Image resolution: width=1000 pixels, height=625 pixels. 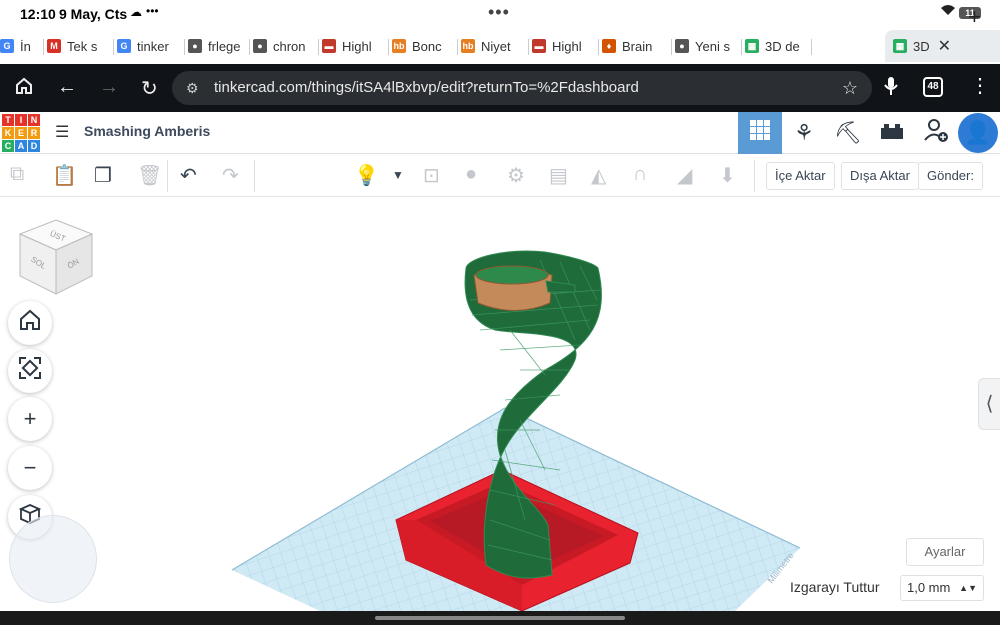 I want to click on avatar: 👤, so click(x=978, y=133).